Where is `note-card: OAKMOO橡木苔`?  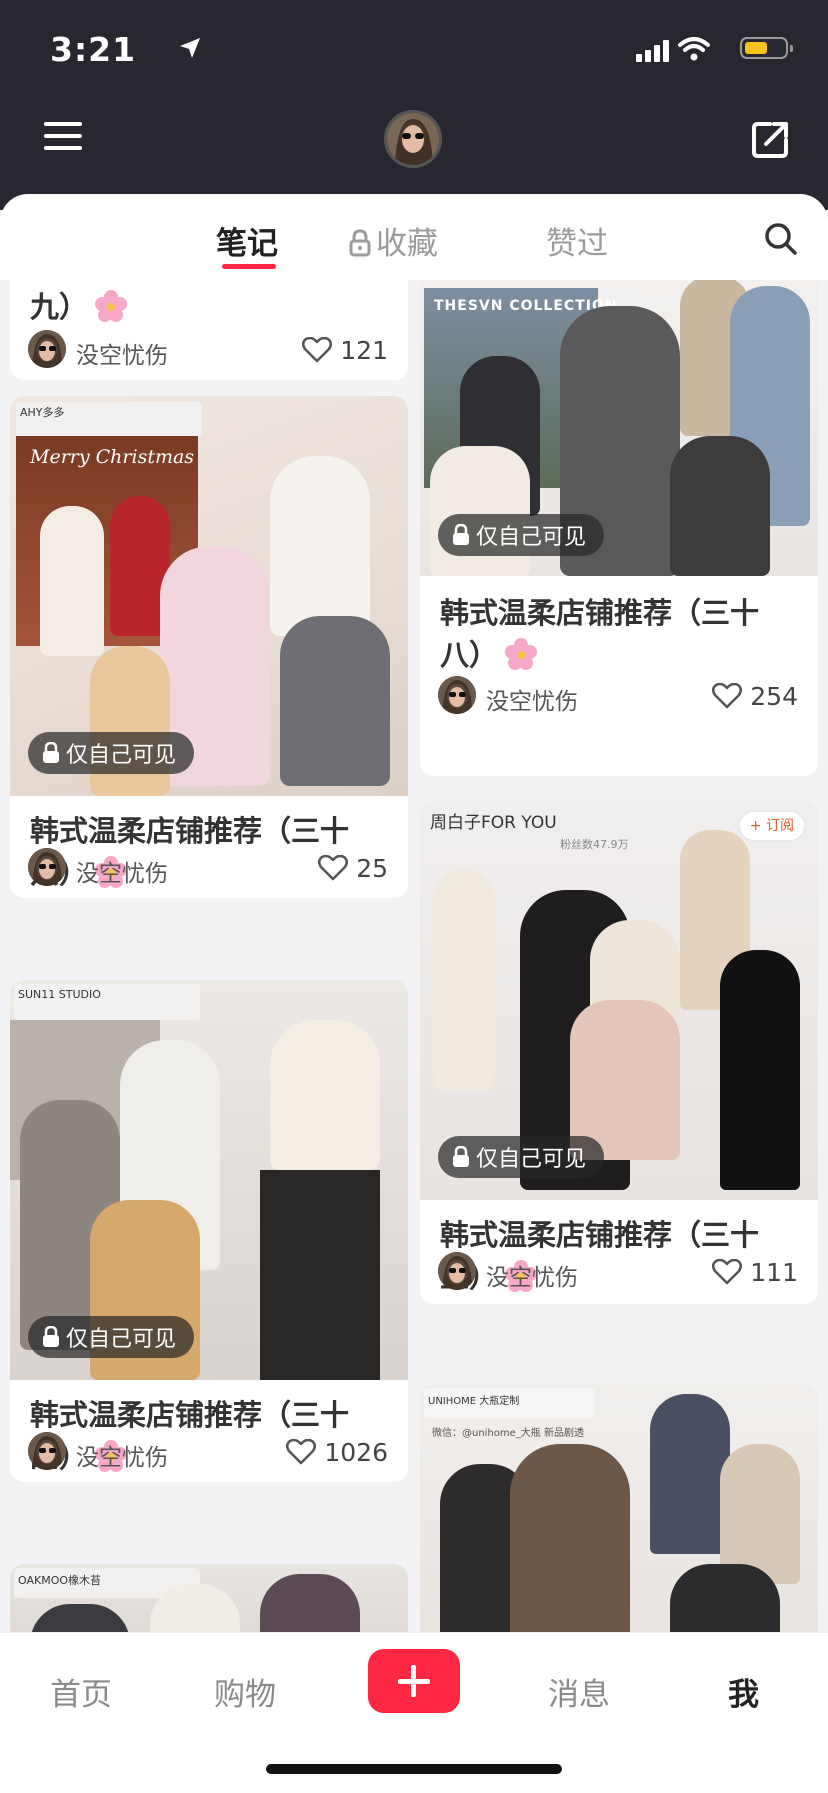
note-card: OAKMOO橡木苔 is located at coordinates (209, 1598).